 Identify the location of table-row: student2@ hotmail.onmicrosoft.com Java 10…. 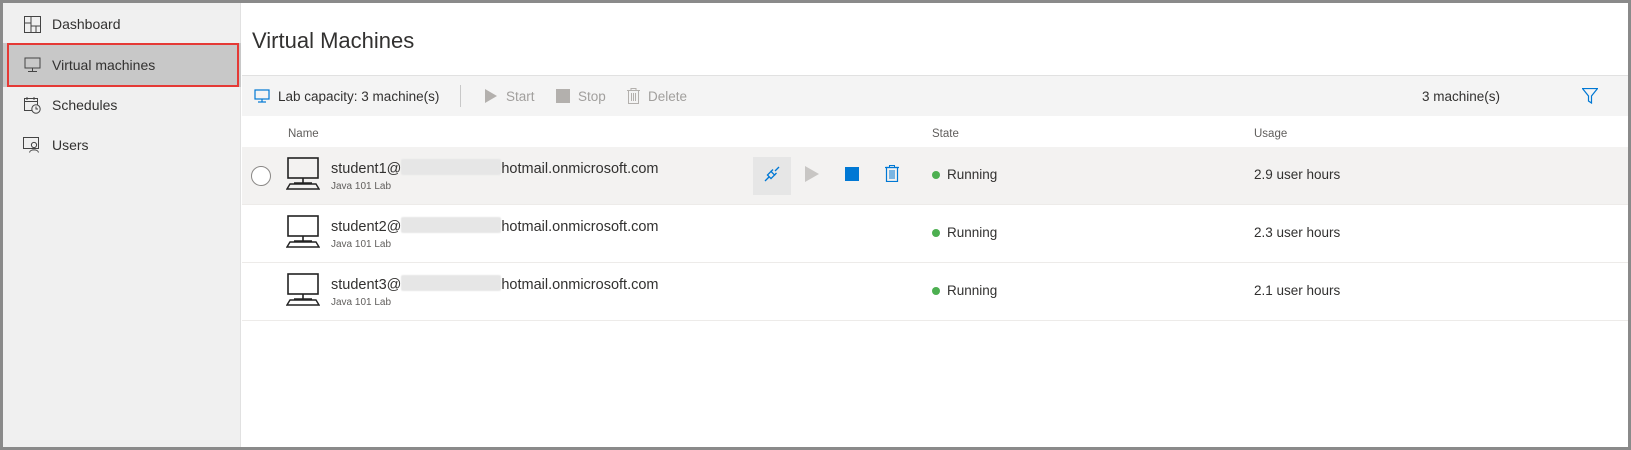
(935, 234).